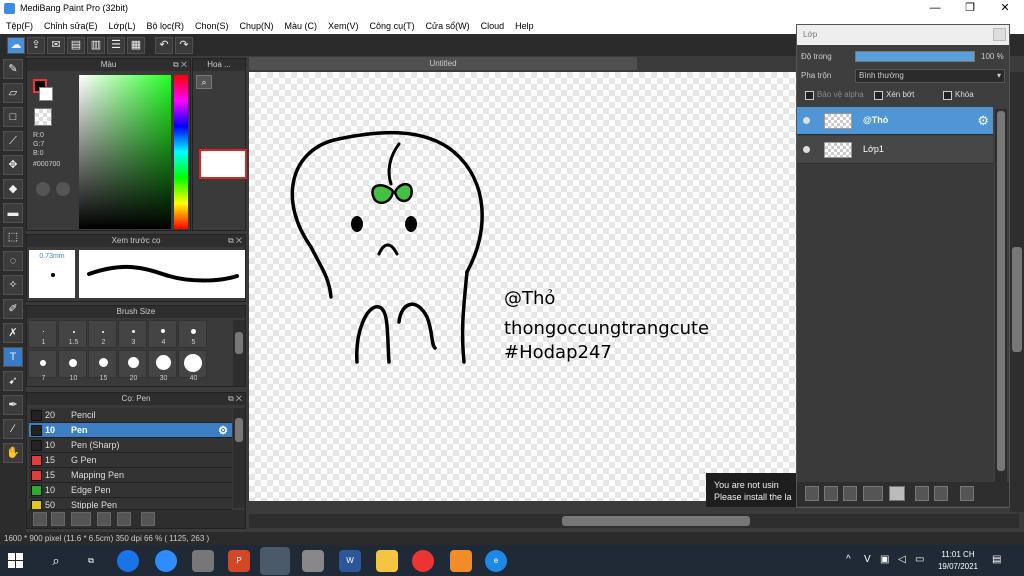  What do you see at coordinates (166, 561) in the screenshot?
I see `zoom-app-icon` at bounding box center [166, 561].